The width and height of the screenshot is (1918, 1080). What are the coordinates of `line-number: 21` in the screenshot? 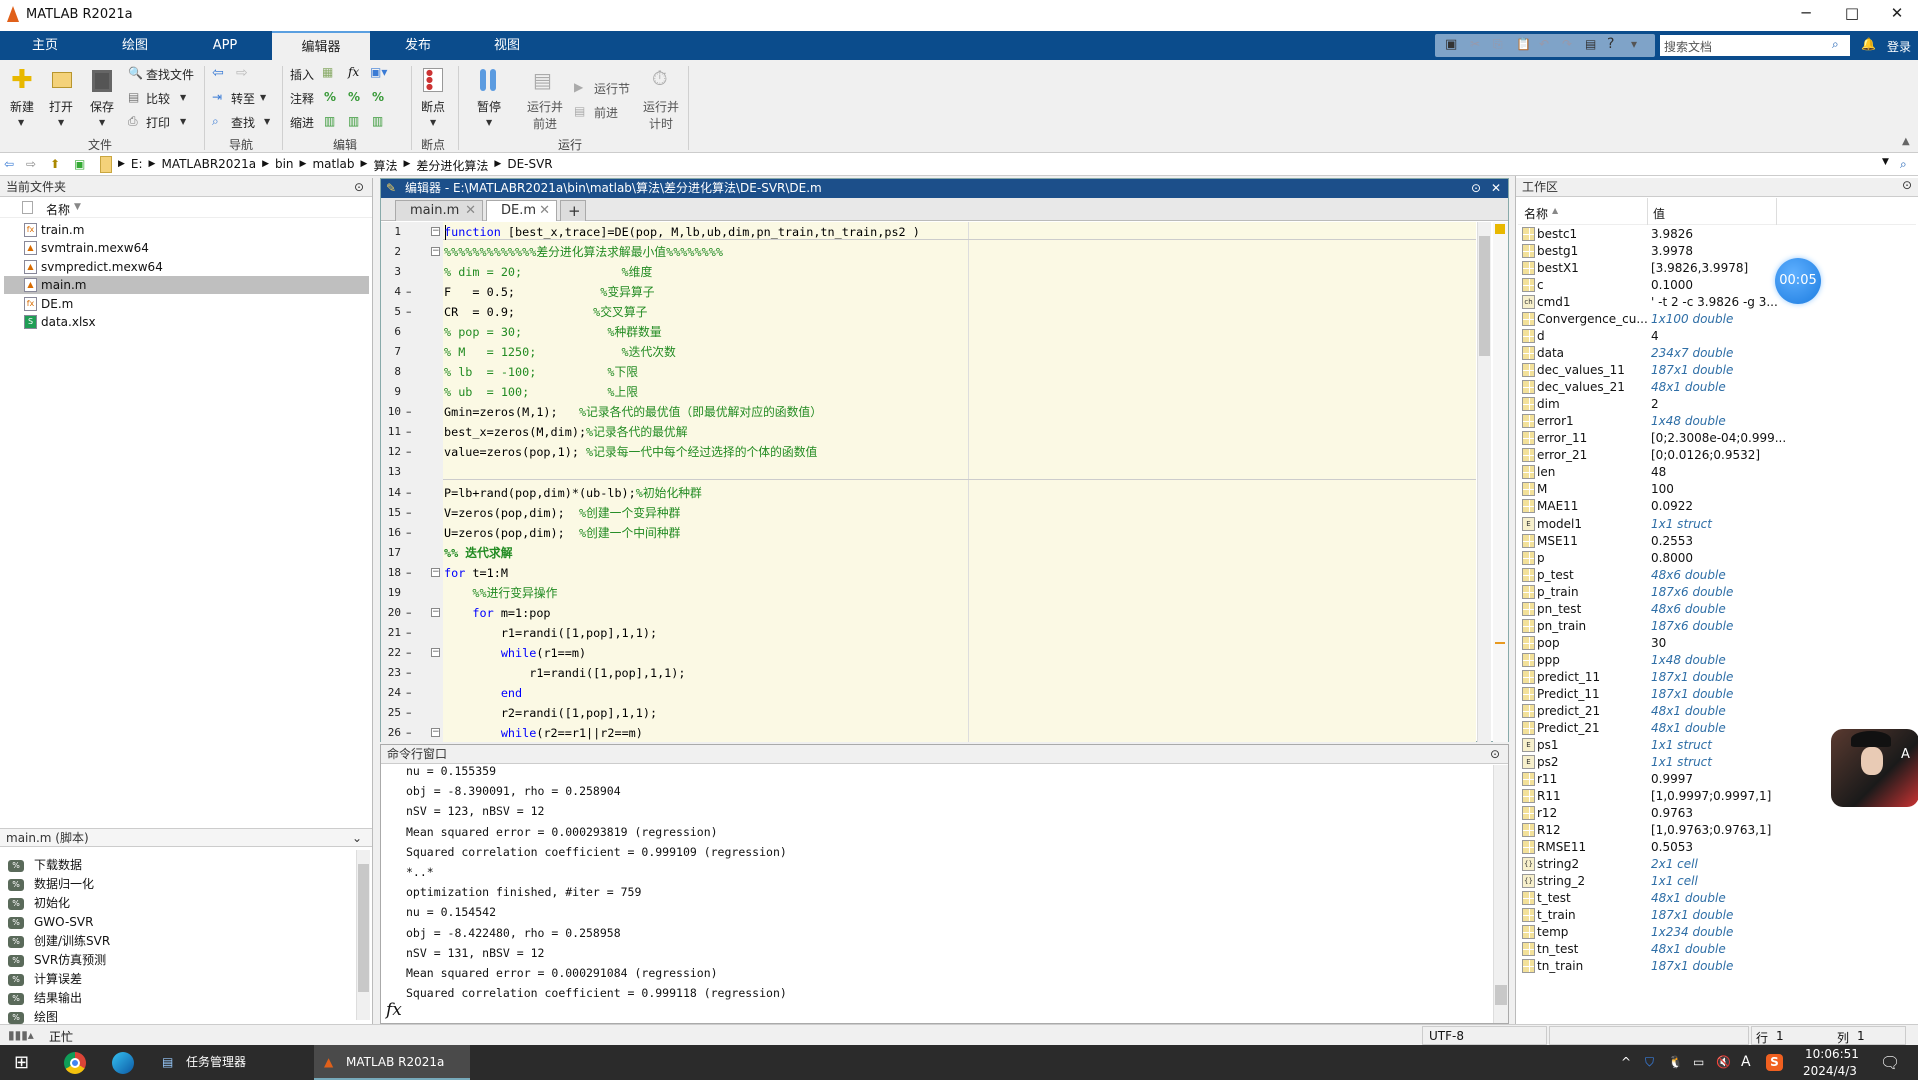 It's located at (391, 633).